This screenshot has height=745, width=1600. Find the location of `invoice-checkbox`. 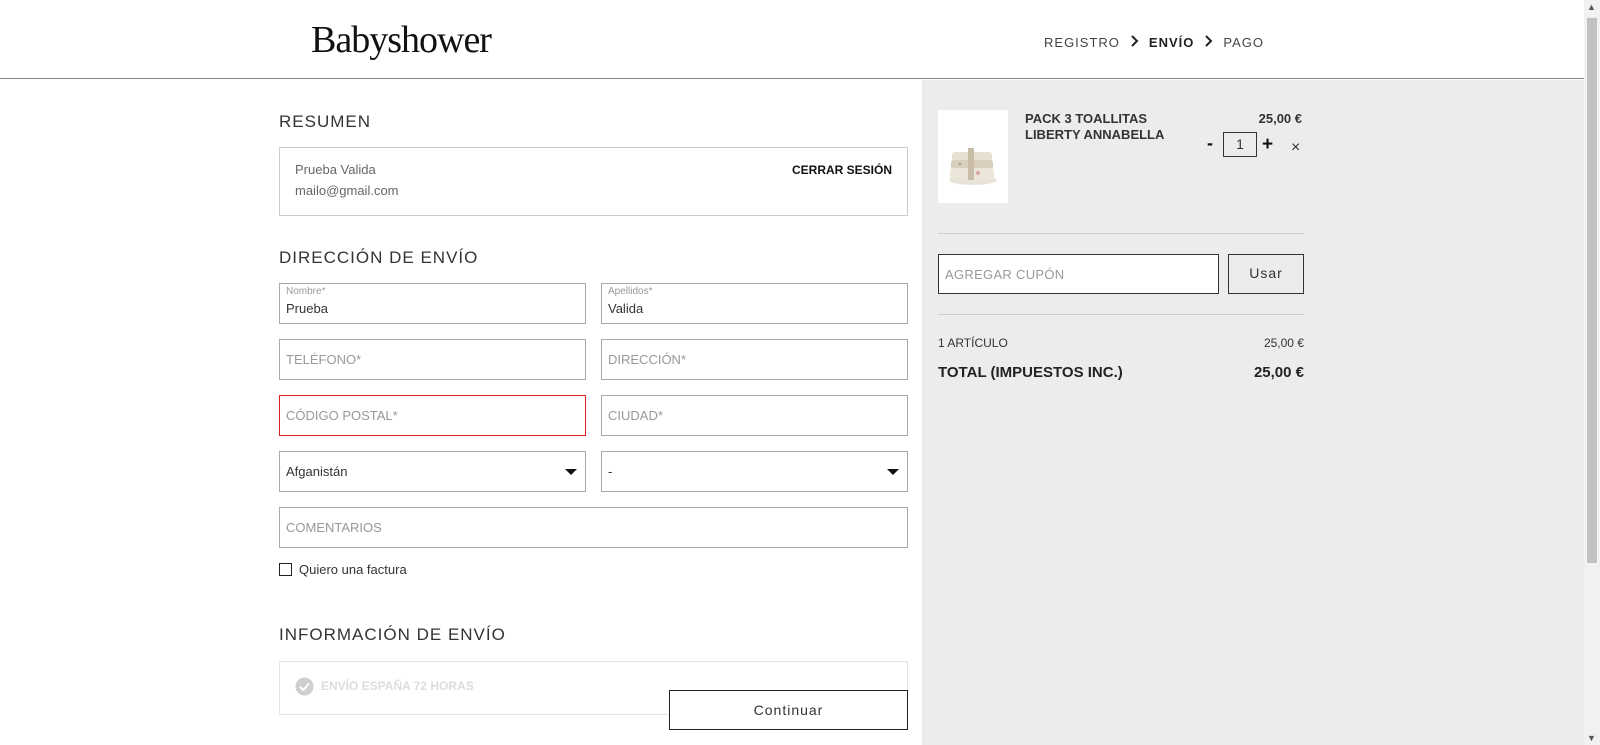

invoice-checkbox is located at coordinates (285, 569).